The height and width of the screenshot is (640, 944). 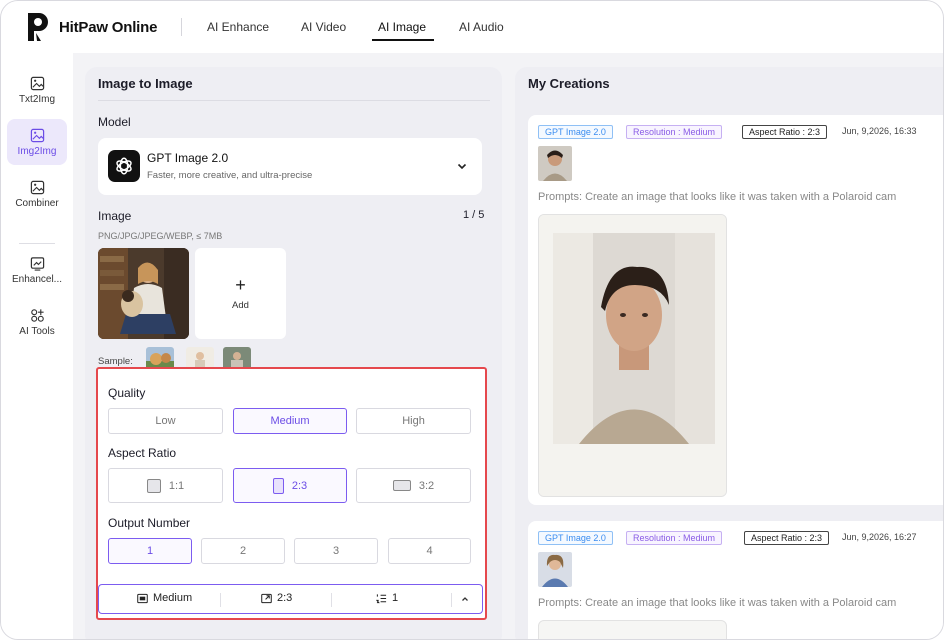 I want to click on sidebar-item-txt2img: Txt2Img, so click(x=37, y=90).